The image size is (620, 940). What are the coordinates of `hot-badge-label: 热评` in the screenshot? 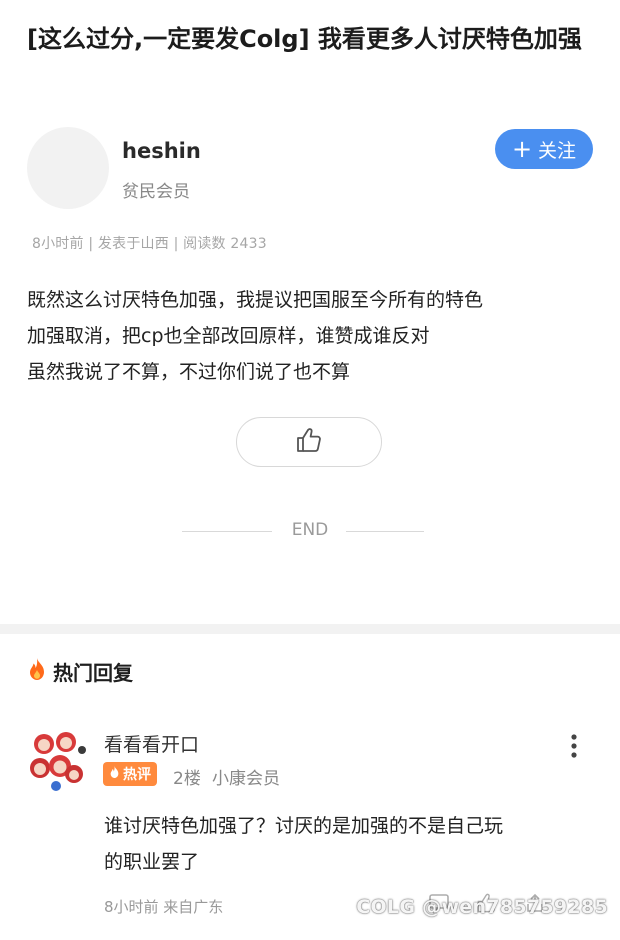 It's located at (137, 775).